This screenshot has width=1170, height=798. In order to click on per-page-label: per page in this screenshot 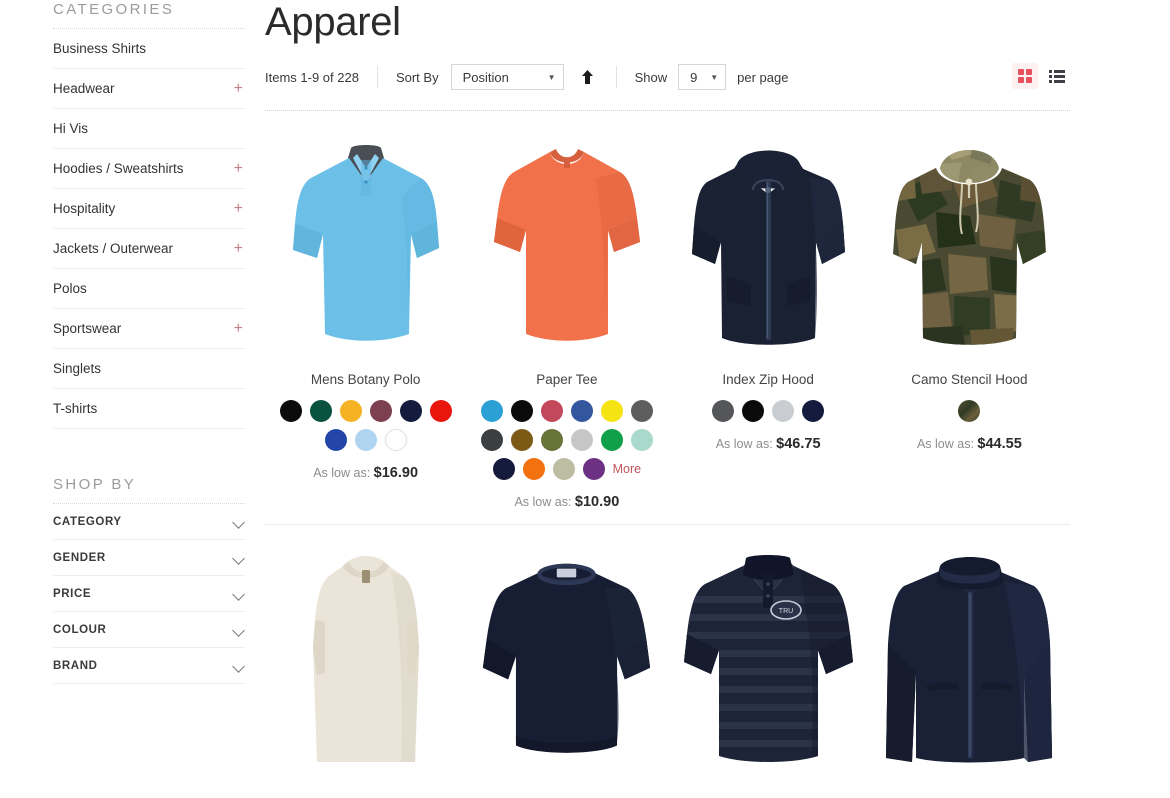, I will do `click(763, 77)`.